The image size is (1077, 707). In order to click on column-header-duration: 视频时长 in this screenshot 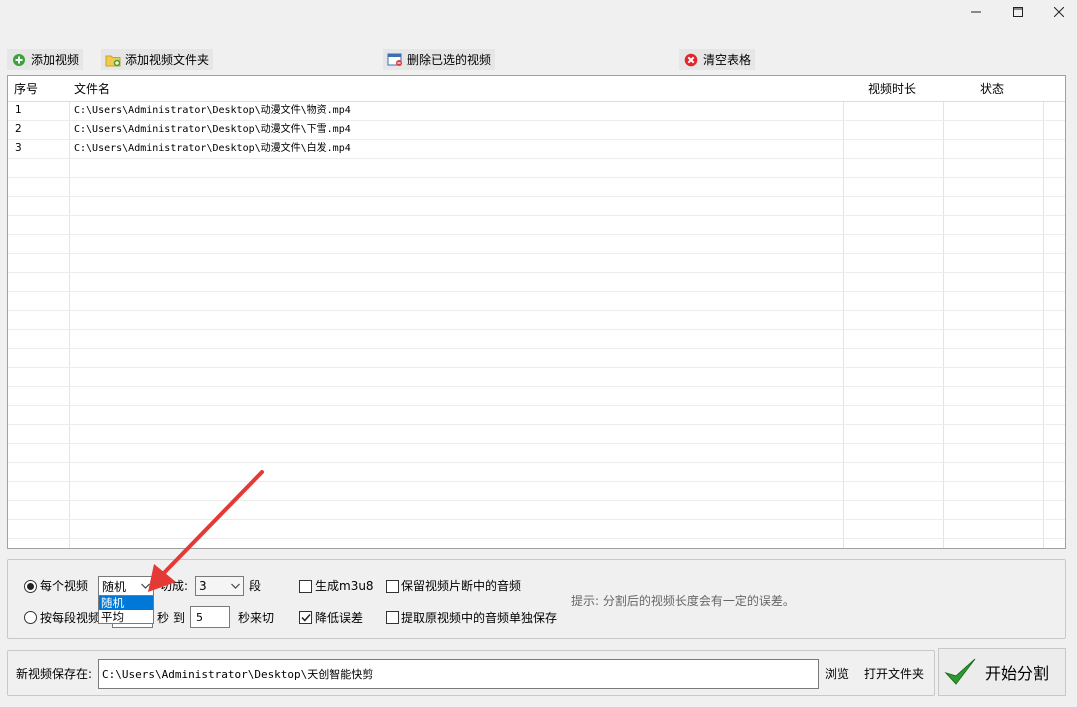, I will do `click(892, 89)`.